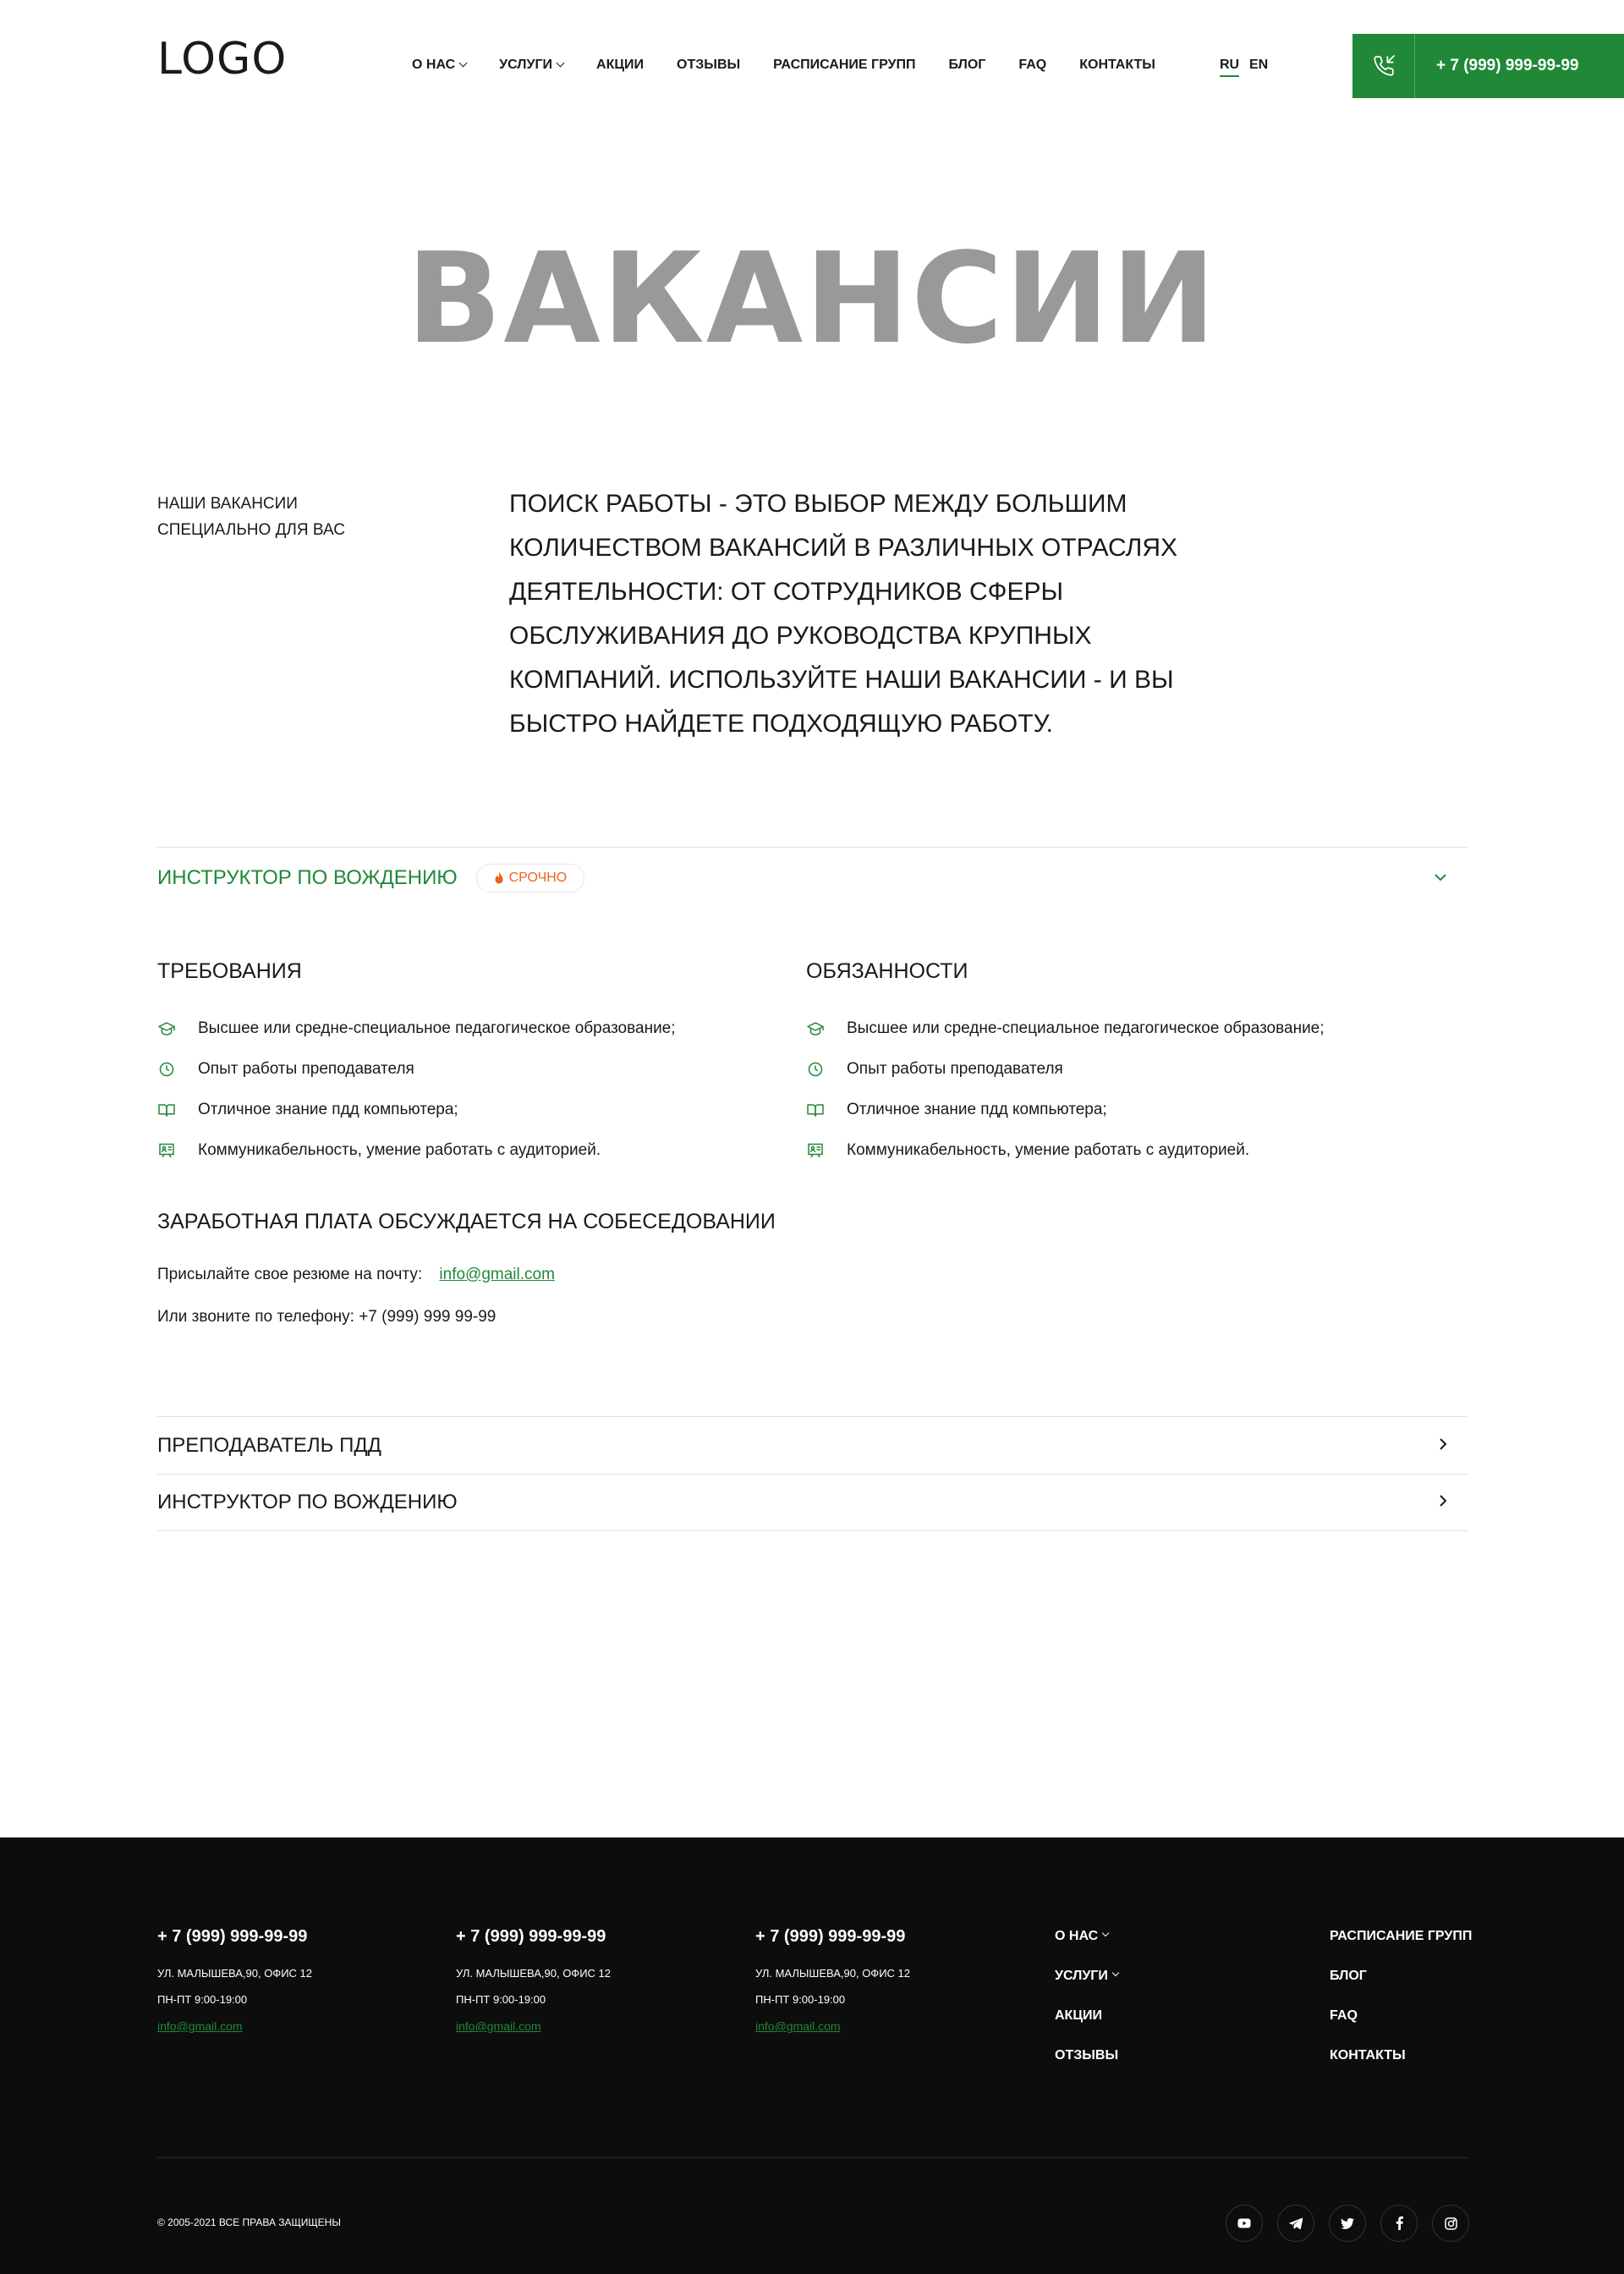 This screenshot has width=1624, height=2274. I want to click on vacancy-header-collapsed: ИНСТРУКТОР ПО ВОЖДЕНИЮ, so click(812, 1503).